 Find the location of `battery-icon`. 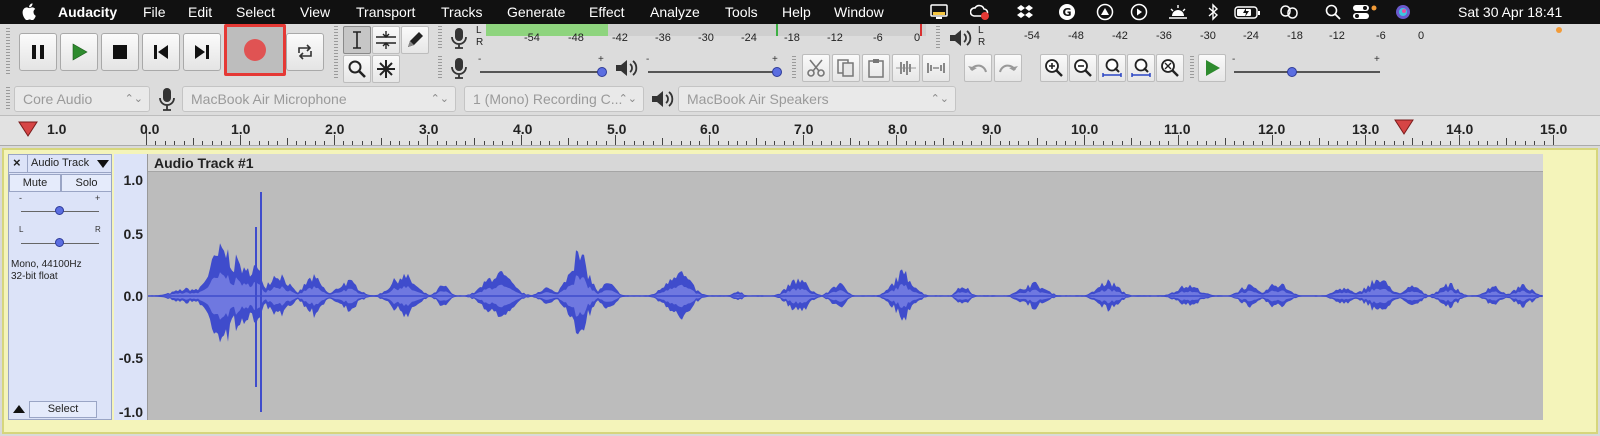

battery-icon is located at coordinates (1248, 12).